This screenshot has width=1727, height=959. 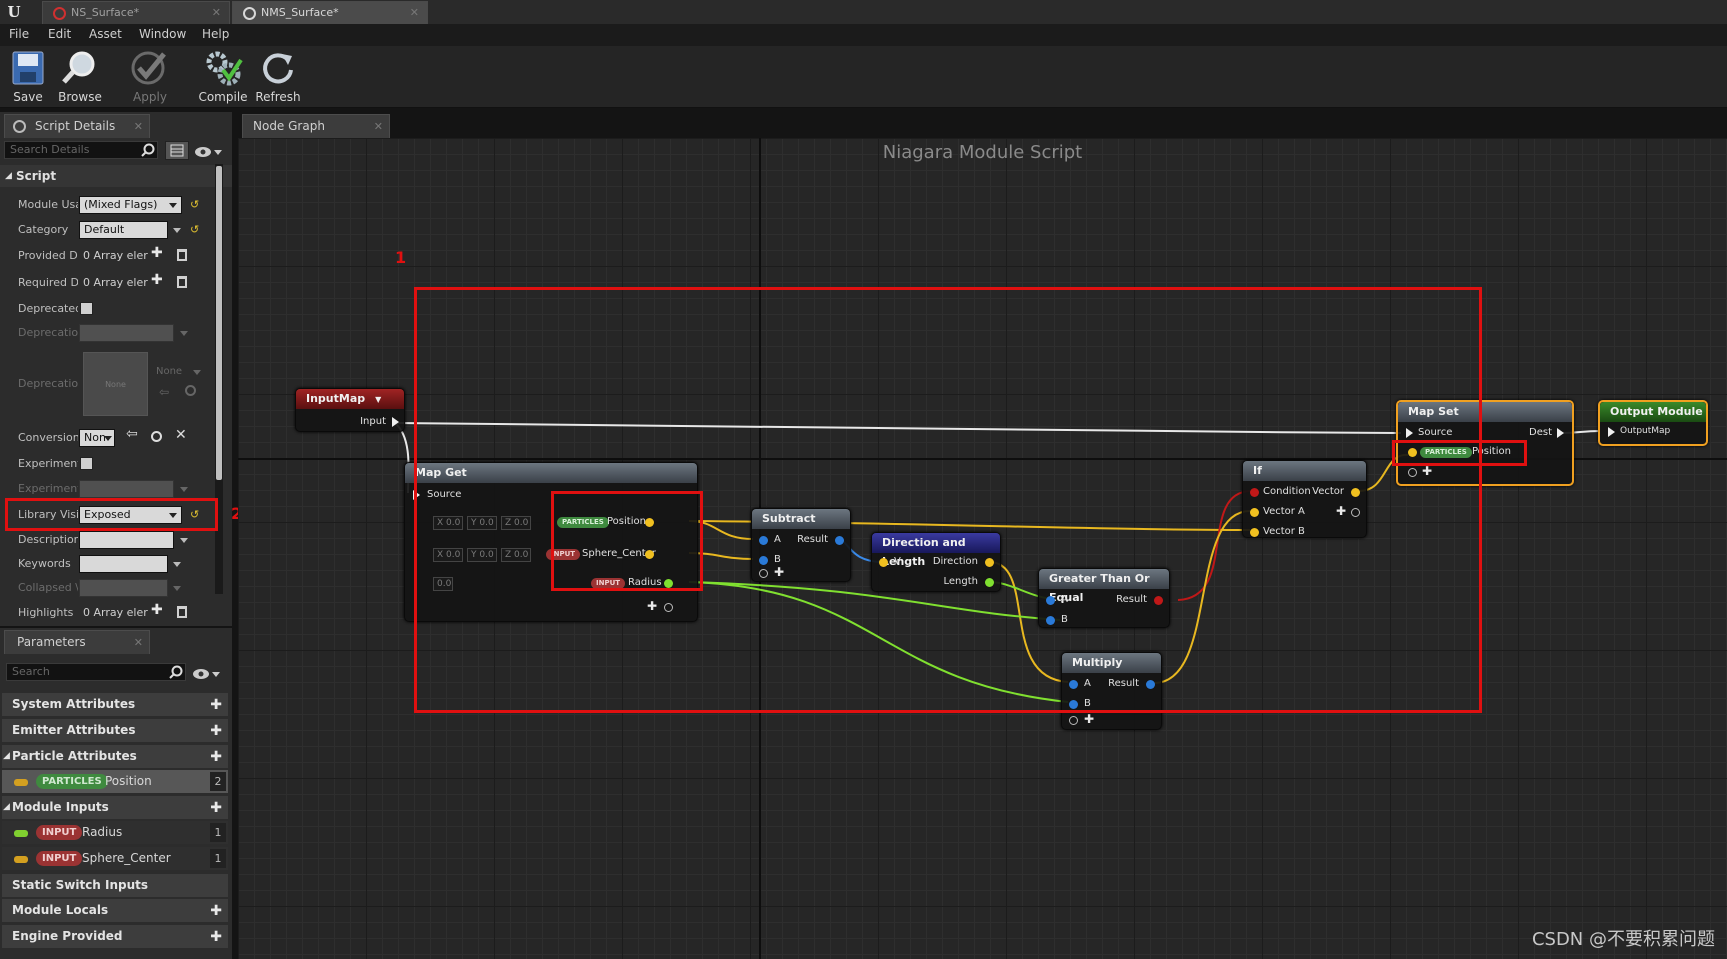 I want to click on reference-count: 1, so click(x=218, y=832).